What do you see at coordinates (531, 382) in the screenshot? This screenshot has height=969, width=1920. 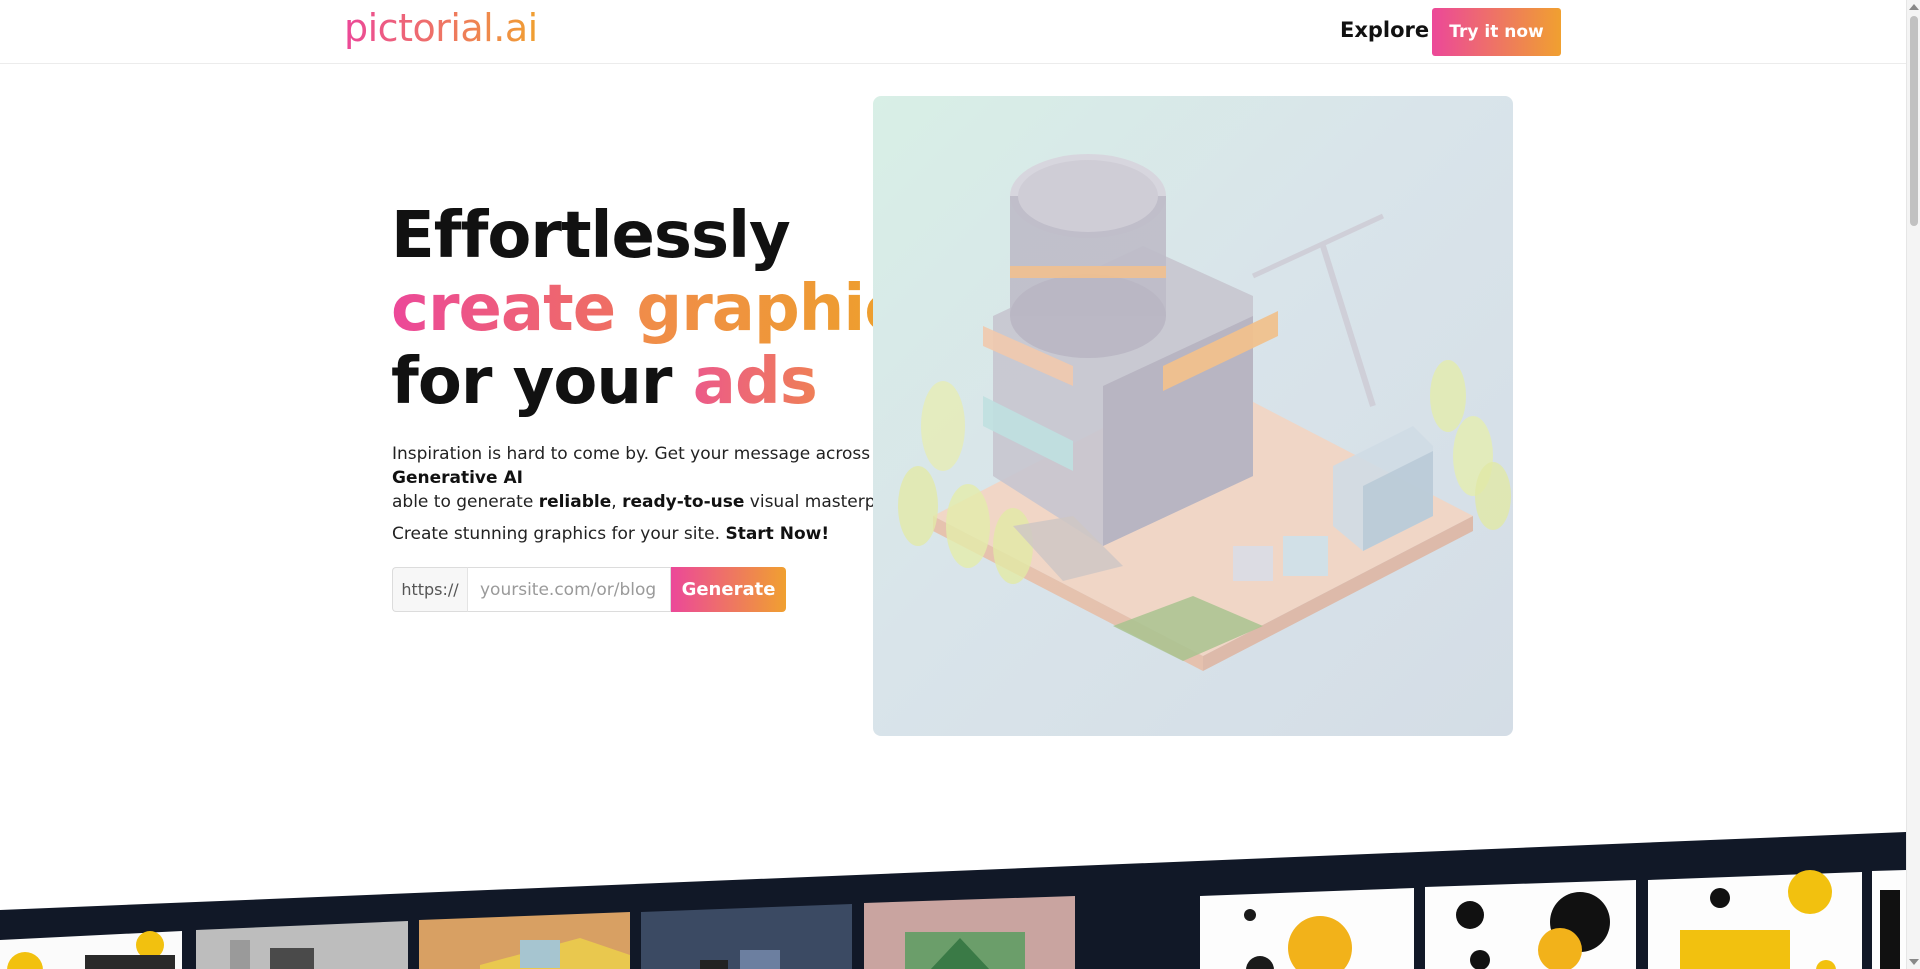 I see `headline-words-for-your: for your` at bounding box center [531, 382].